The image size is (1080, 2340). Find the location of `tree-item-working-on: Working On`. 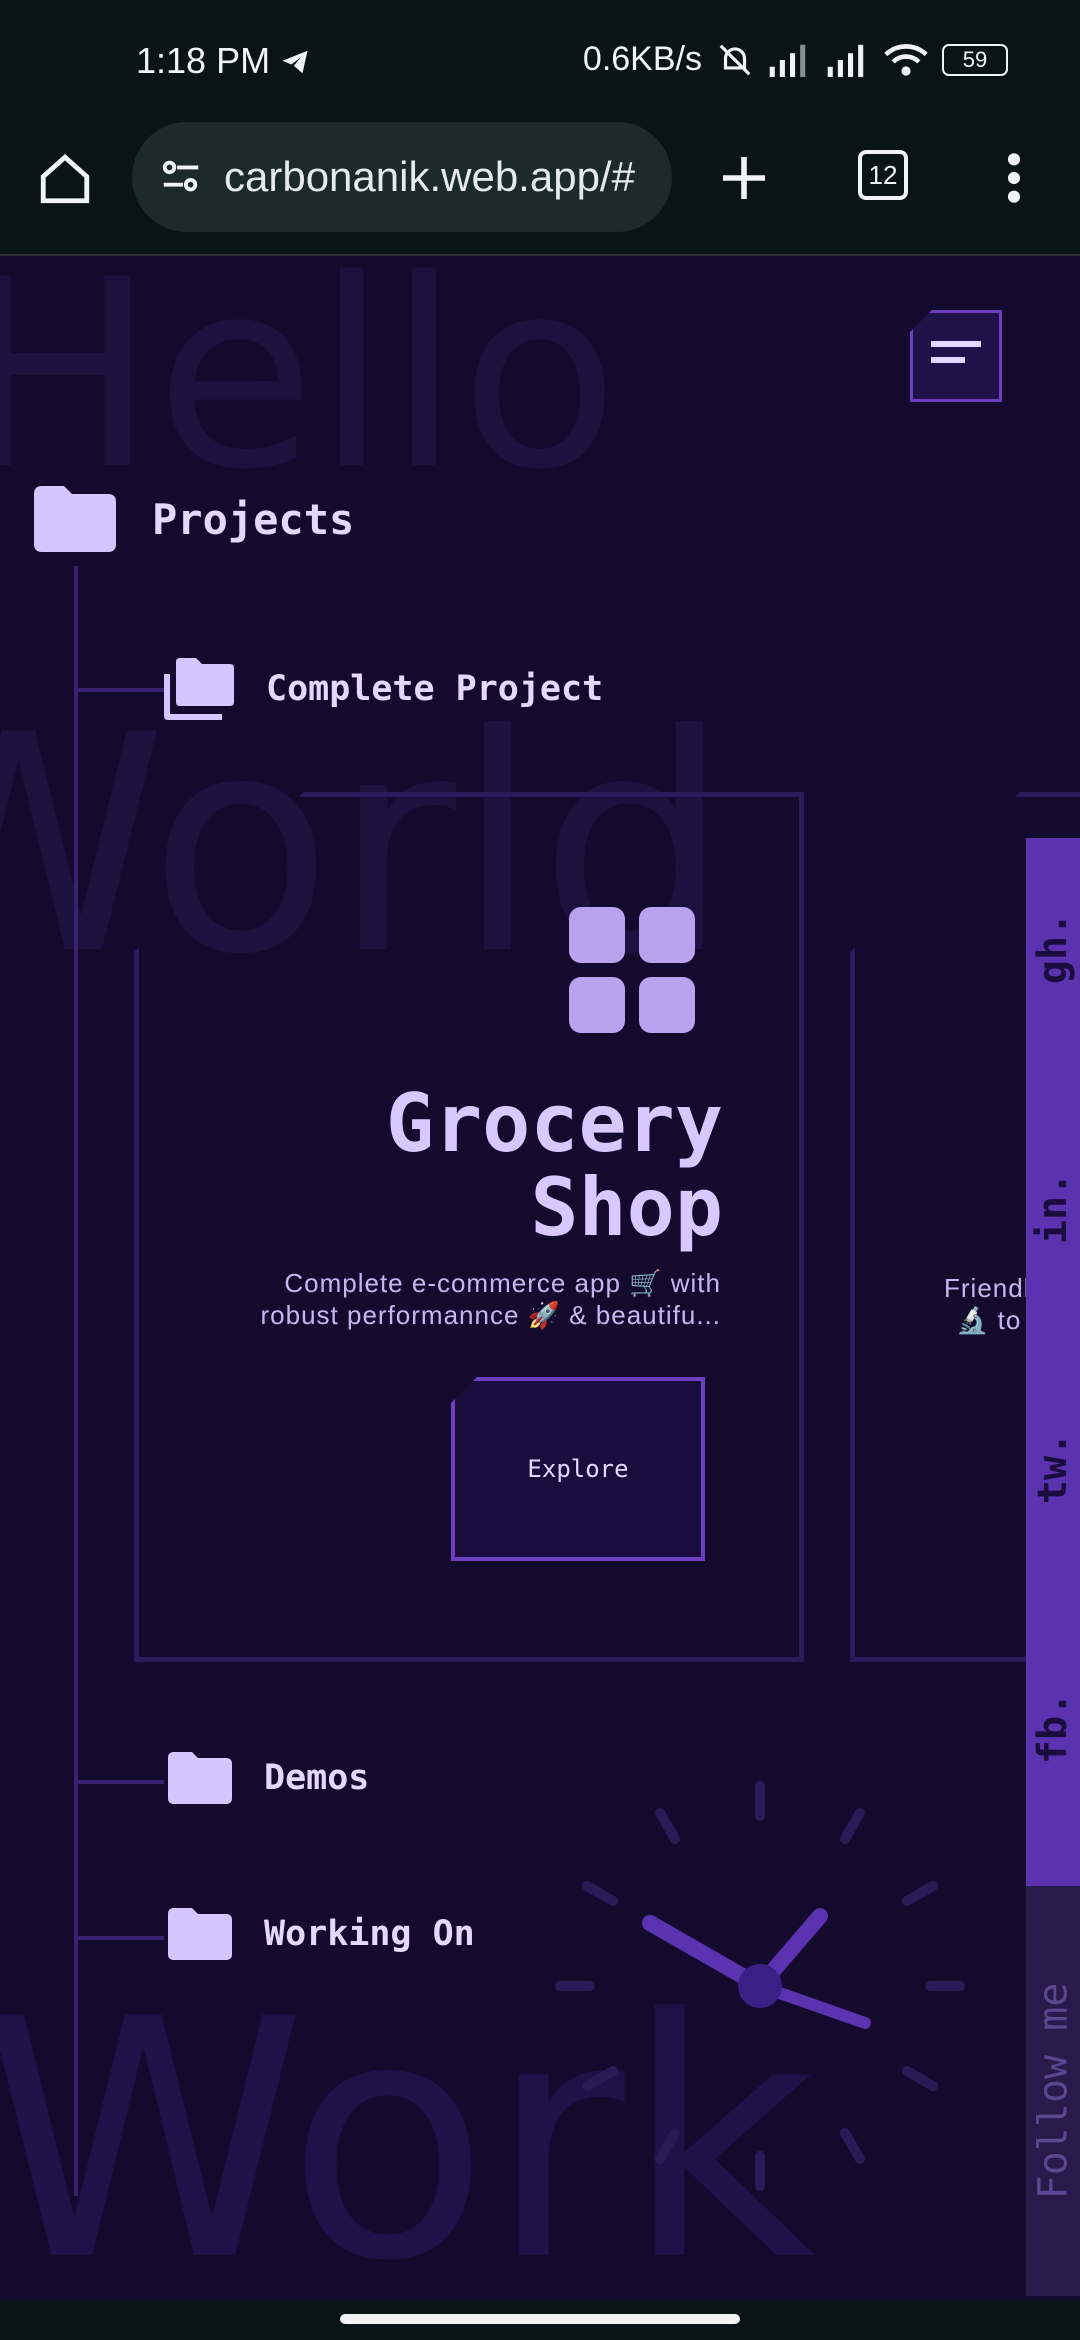

tree-item-working-on: Working On is located at coordinates (321, 1934).